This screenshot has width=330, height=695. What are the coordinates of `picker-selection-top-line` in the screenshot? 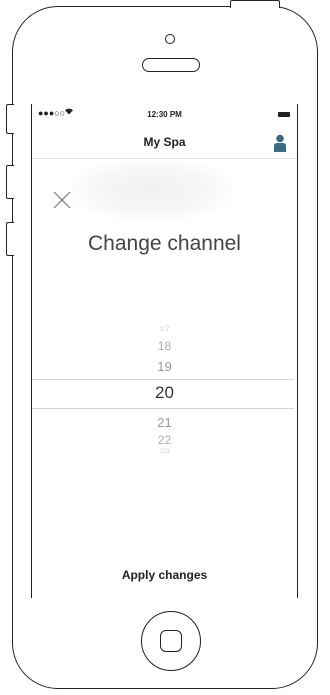 It's located at (163, 379).